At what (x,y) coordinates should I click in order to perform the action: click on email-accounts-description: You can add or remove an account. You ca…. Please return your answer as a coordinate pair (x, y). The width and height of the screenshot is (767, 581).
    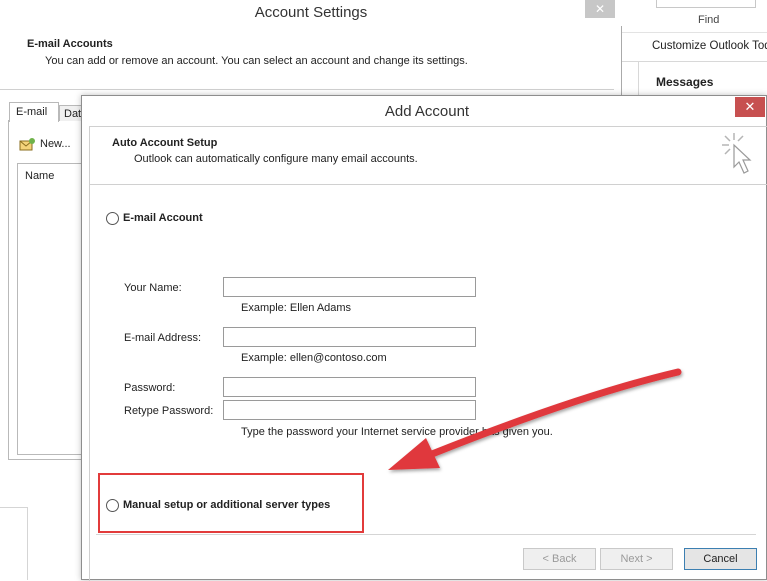
    Looking at the image, I should click on (256, 61).